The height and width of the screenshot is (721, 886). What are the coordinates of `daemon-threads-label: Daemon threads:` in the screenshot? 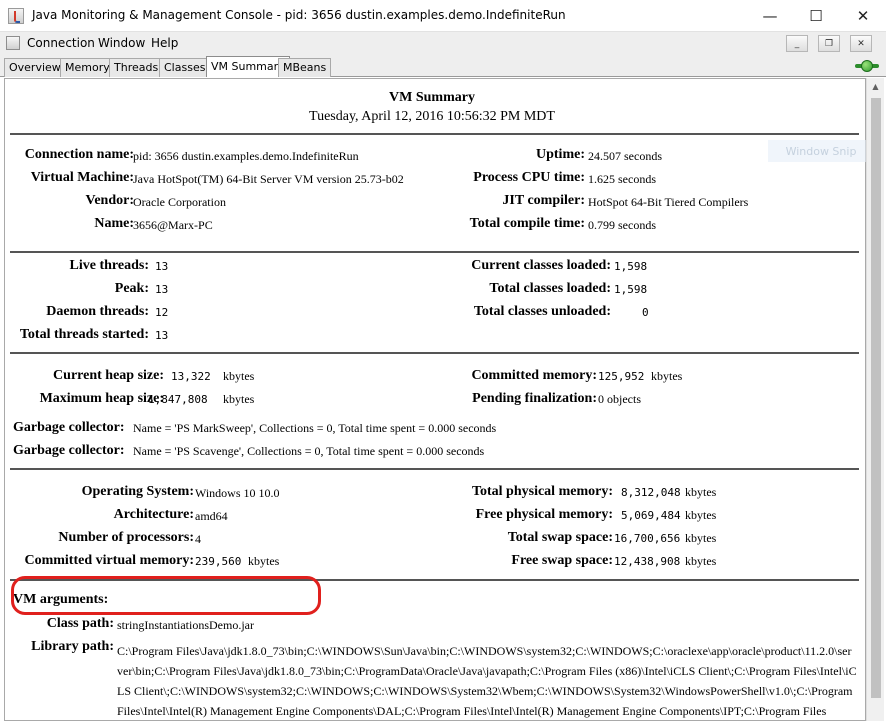 It's located at (97, 311).